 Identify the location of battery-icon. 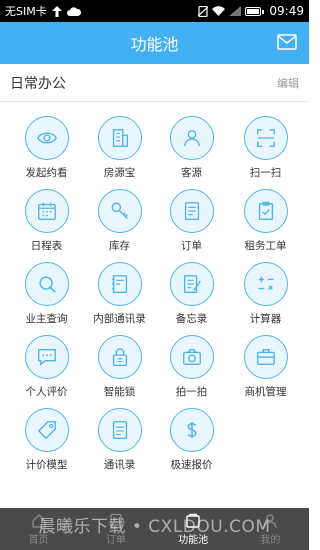
(255, 11).